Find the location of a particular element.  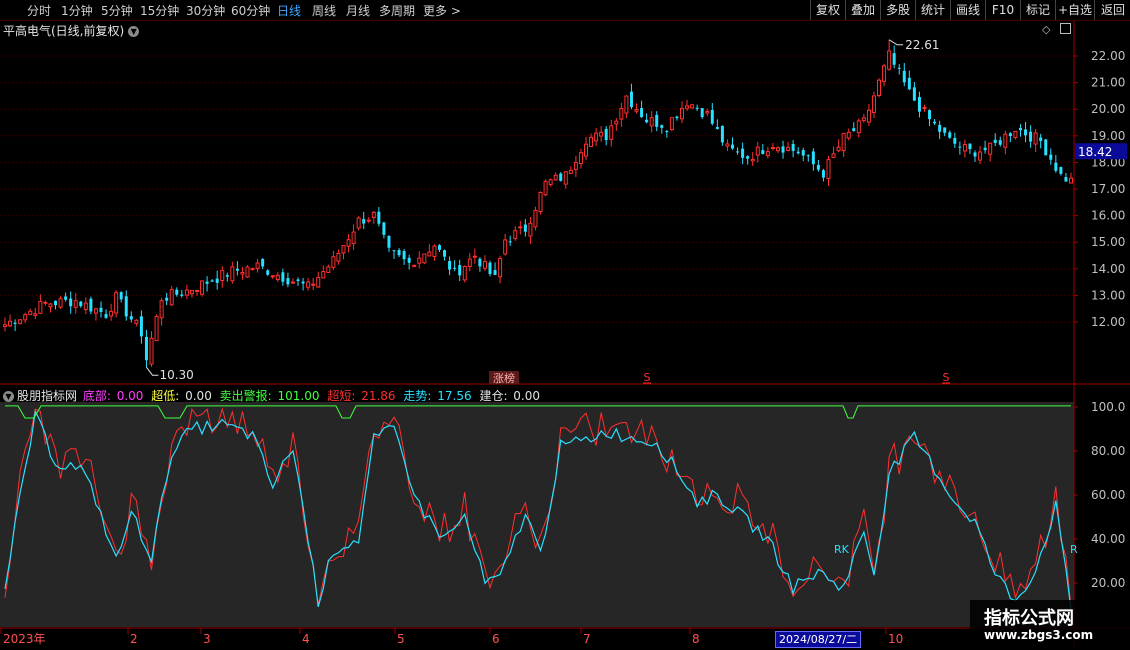

xaxis-label: 6 is located at coordinates (496, 639).